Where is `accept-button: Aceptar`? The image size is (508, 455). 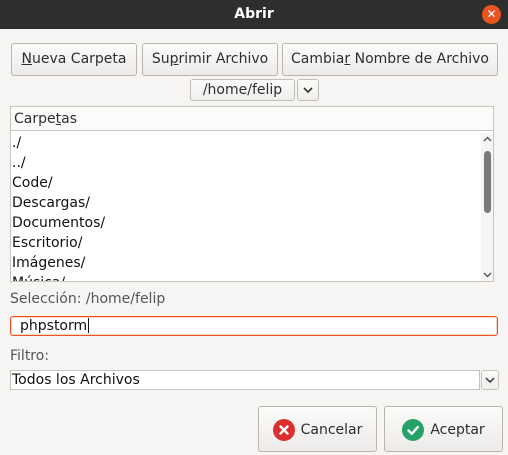 accept-button: Aceptar is located at coordinates (443, 429).